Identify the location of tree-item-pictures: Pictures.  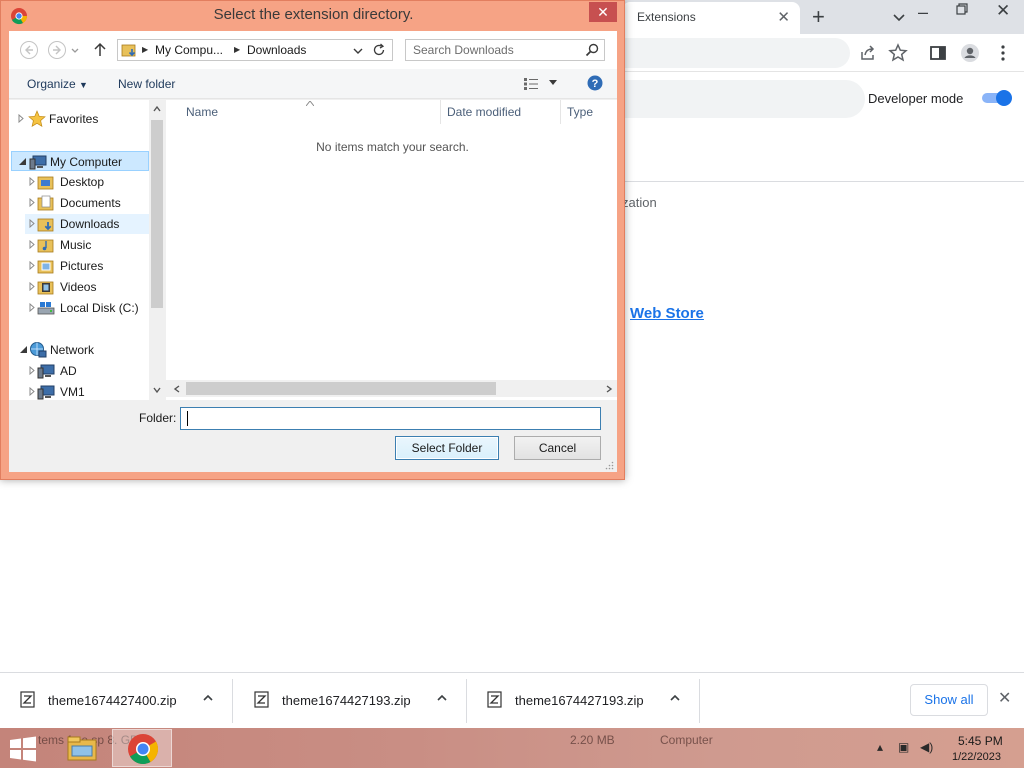
(87, 266).